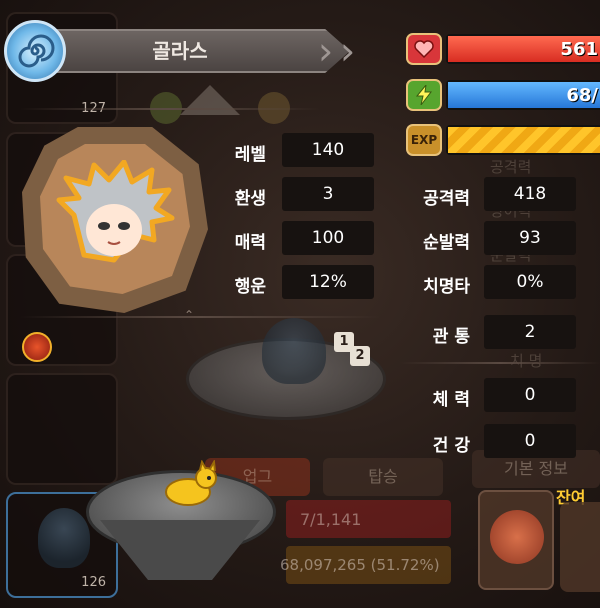 The width and height of the screenshot is (600, 608). I want to click on stat-label-level: 레벨, so click(250, 155).